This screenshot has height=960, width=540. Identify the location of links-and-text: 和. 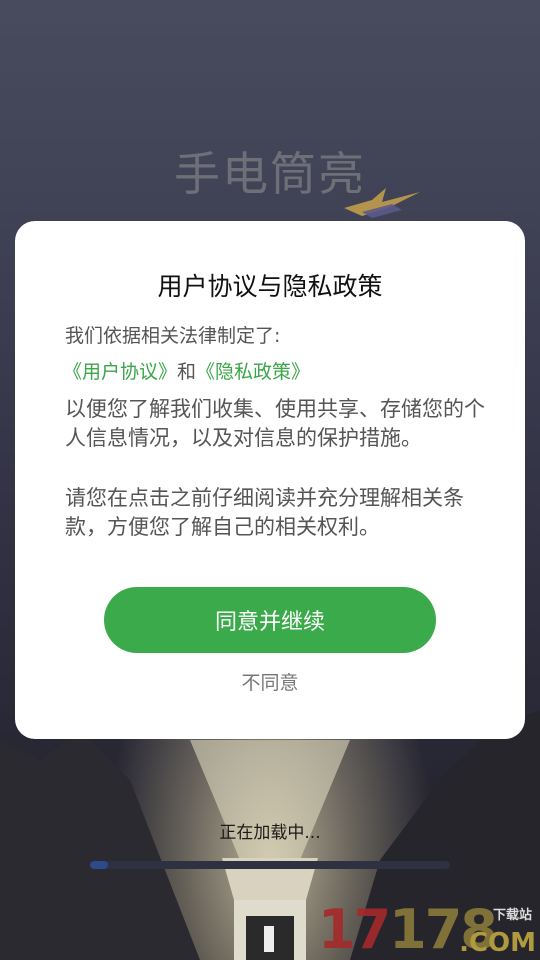
(187, 372).